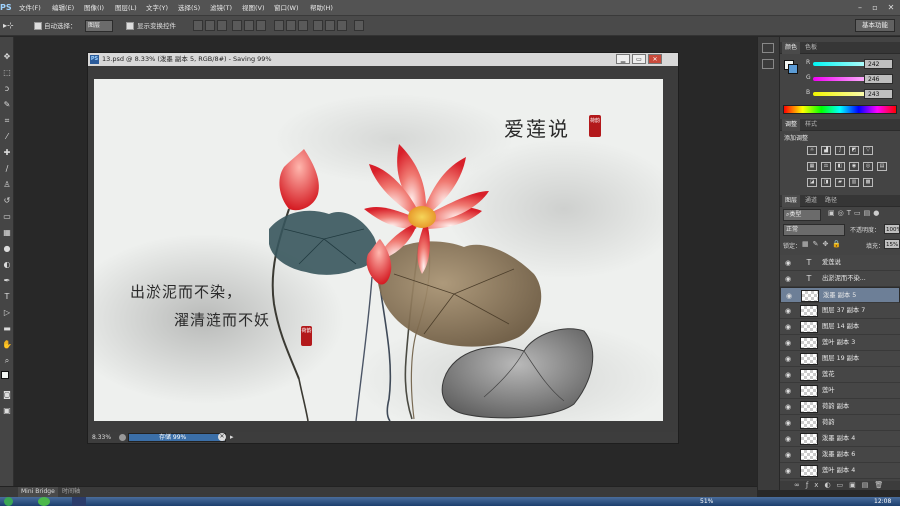 The image size is (900, 506). Describe the element at coordinates (875, 7) in the screenshot. I see `restore-icon: ▫` at that location.